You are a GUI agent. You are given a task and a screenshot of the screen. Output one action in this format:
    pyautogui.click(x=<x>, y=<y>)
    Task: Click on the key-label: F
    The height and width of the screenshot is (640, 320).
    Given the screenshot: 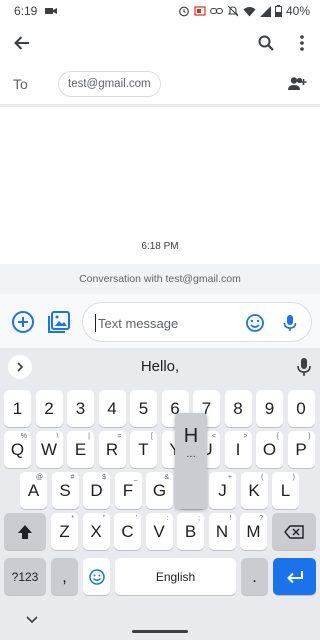 What is the action you would take?
    pyautogui.click(x=128, y=490)
    